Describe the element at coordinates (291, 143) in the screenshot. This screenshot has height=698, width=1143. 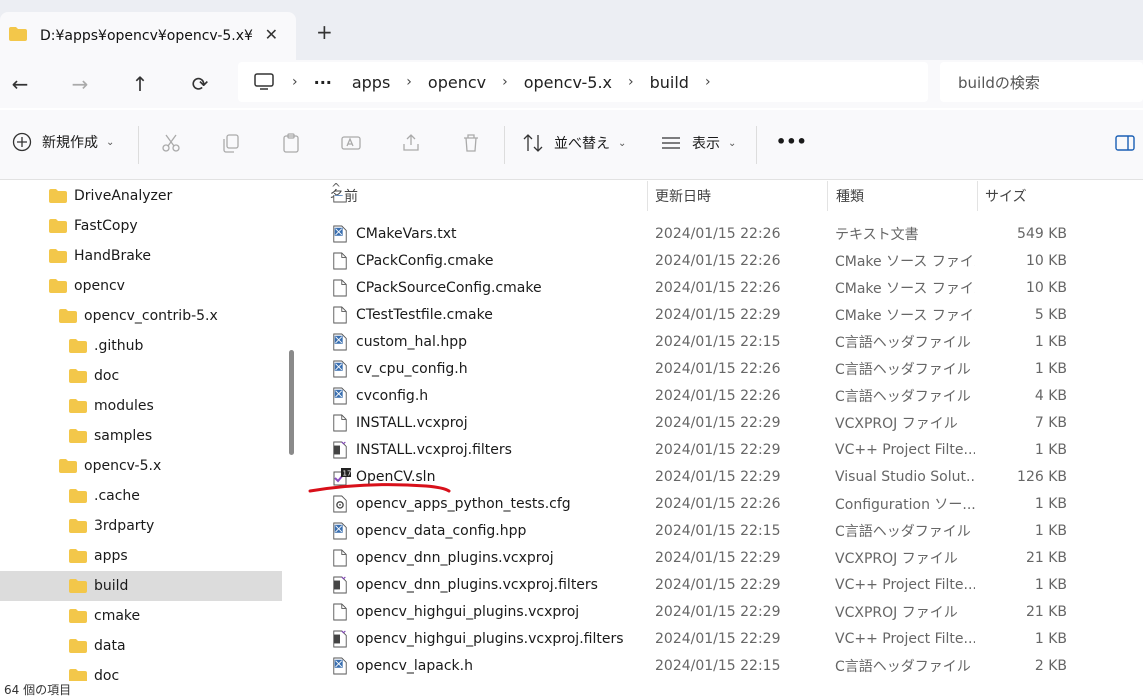
I see `paste-button` at that location.